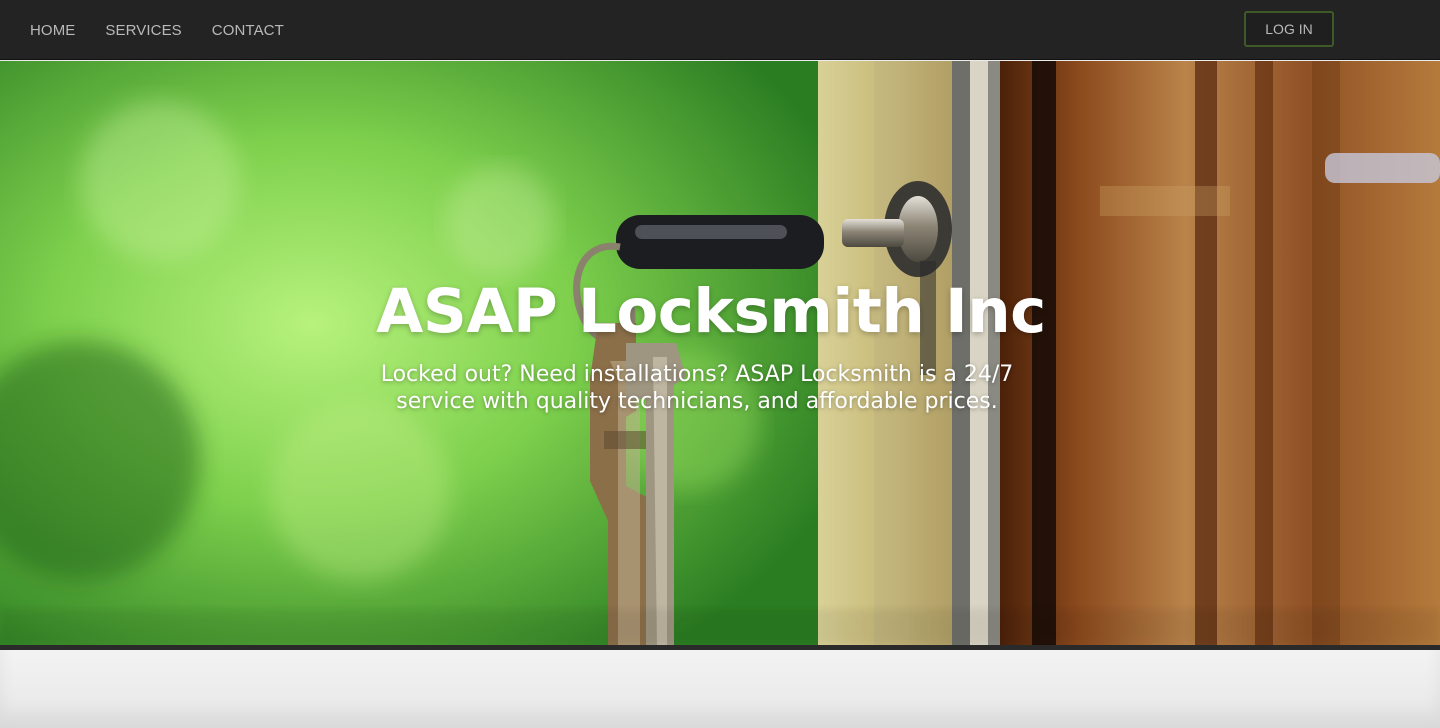 The image size is (1440, 728). What do you see at coordinates (711, 311) in the screenshot?
I see `hero-title: ASAP Locksmith Inc` at bounding box center [711, 311].